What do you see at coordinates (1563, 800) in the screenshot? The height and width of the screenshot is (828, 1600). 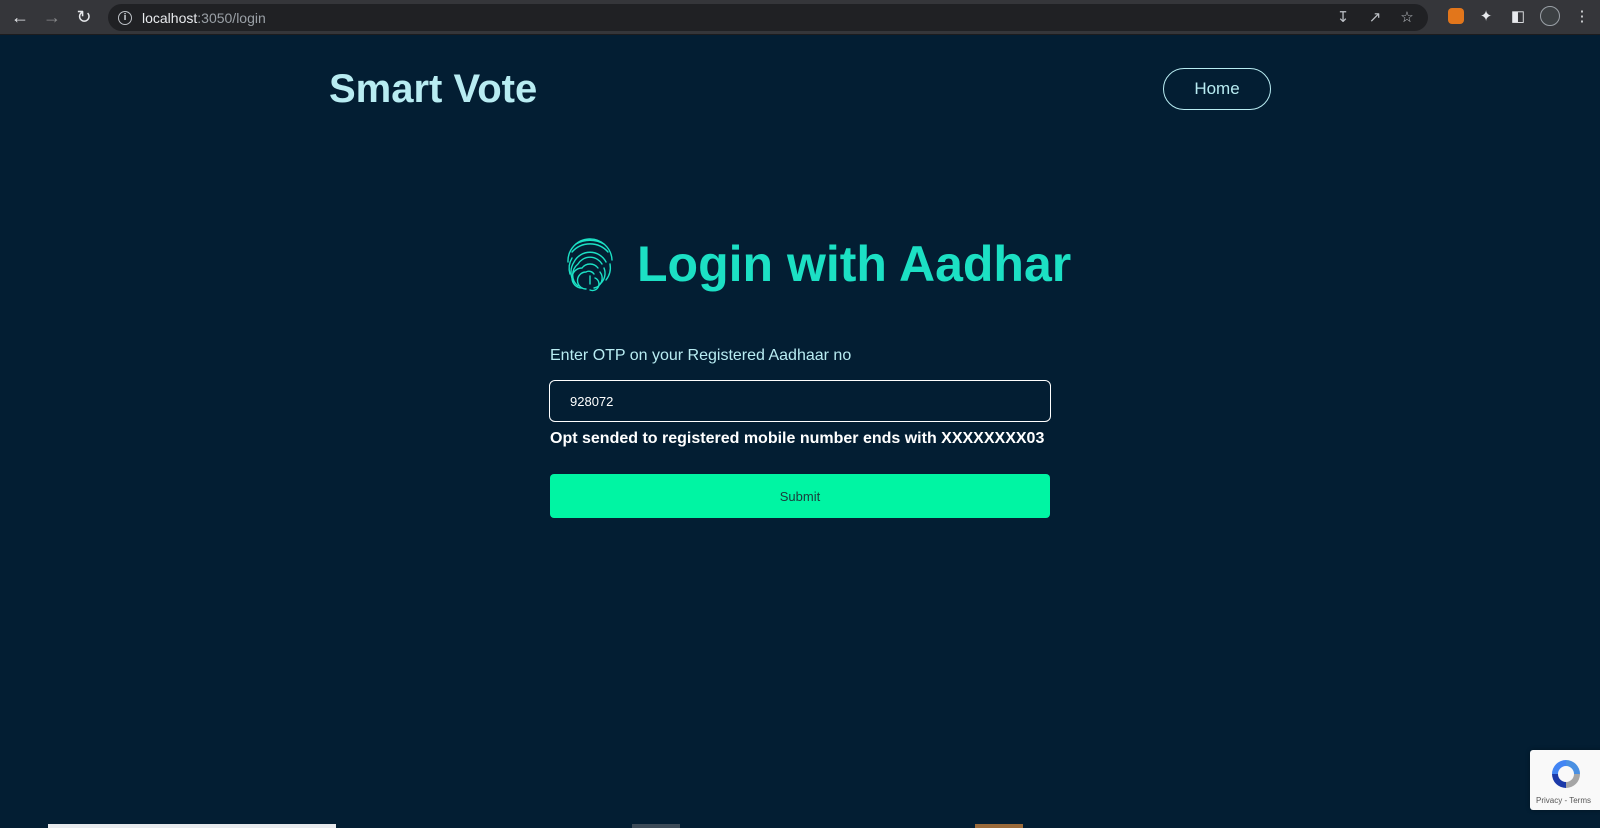 I see `recaptcha-links: Privacy - Terms` at bounding box center [1563, 800].